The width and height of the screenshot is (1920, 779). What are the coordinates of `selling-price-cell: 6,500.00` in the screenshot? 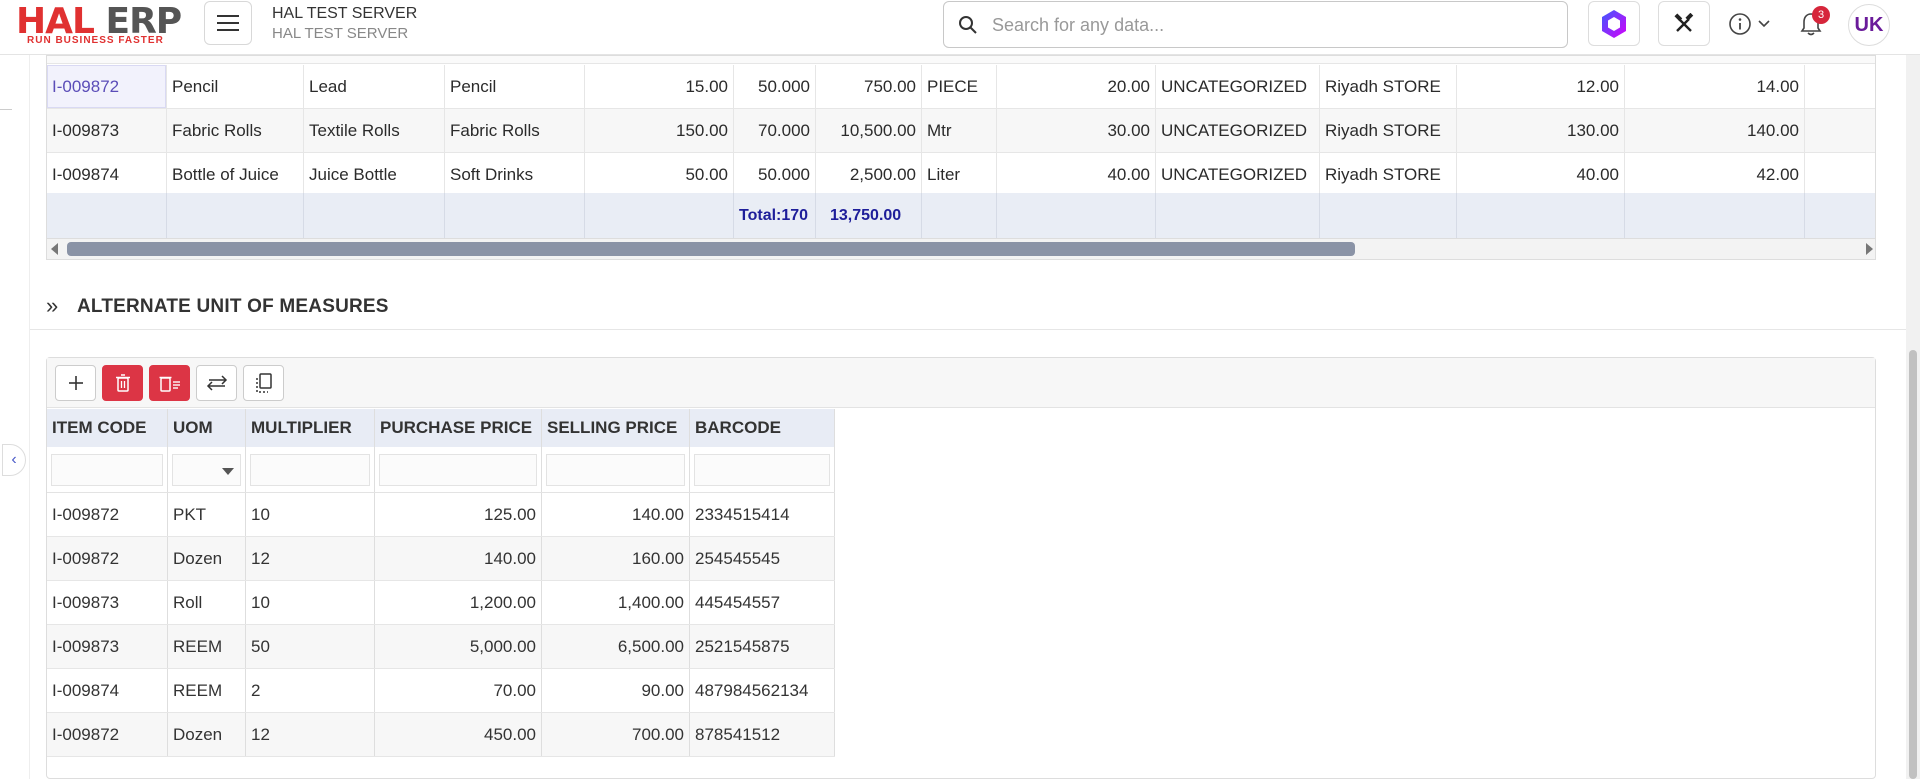 It's located at (616, 646).